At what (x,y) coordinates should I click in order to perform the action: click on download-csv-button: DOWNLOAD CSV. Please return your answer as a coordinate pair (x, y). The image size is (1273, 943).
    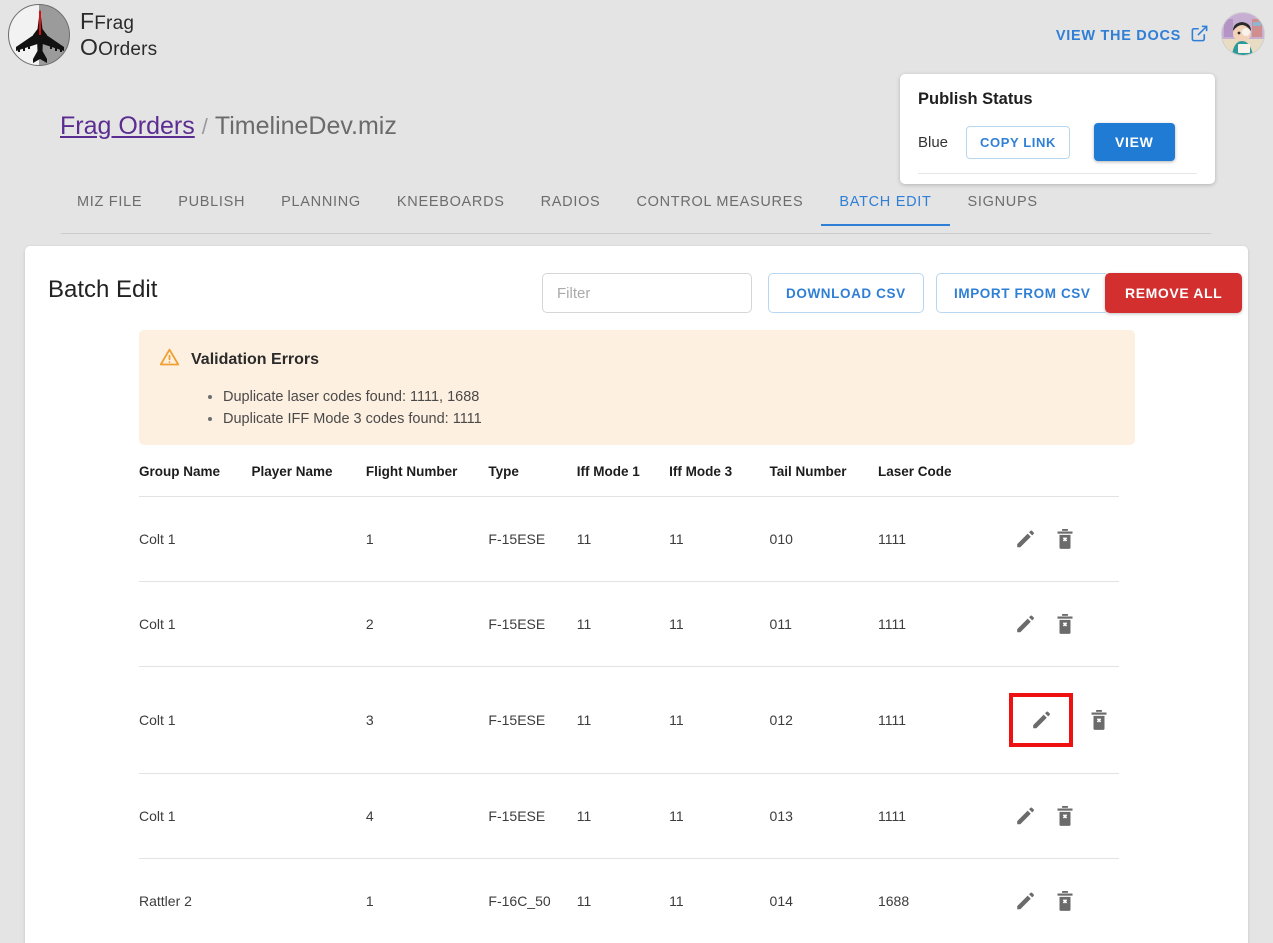
    Looking at the image, I should click on (846, 293).